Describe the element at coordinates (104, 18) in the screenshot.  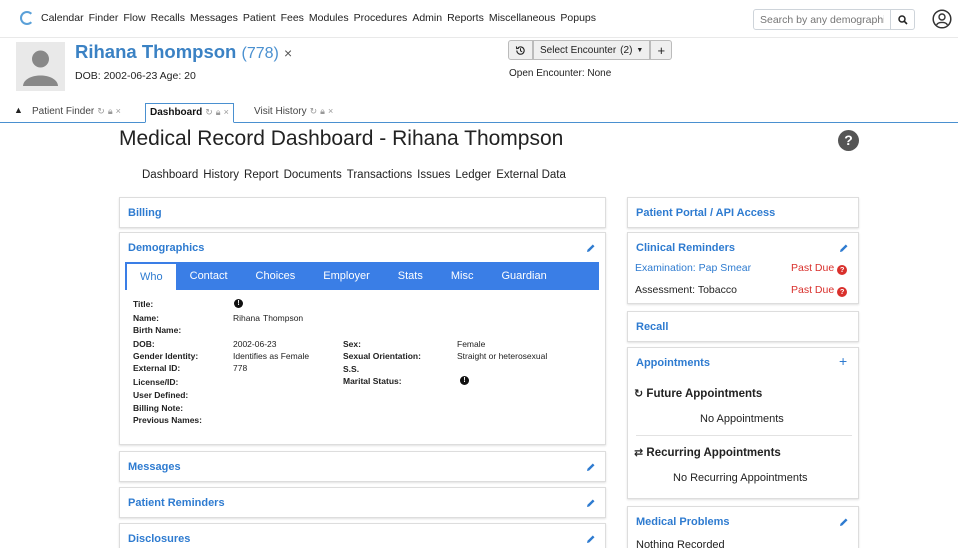
I see `menu-item-finder: Finder` at that location.